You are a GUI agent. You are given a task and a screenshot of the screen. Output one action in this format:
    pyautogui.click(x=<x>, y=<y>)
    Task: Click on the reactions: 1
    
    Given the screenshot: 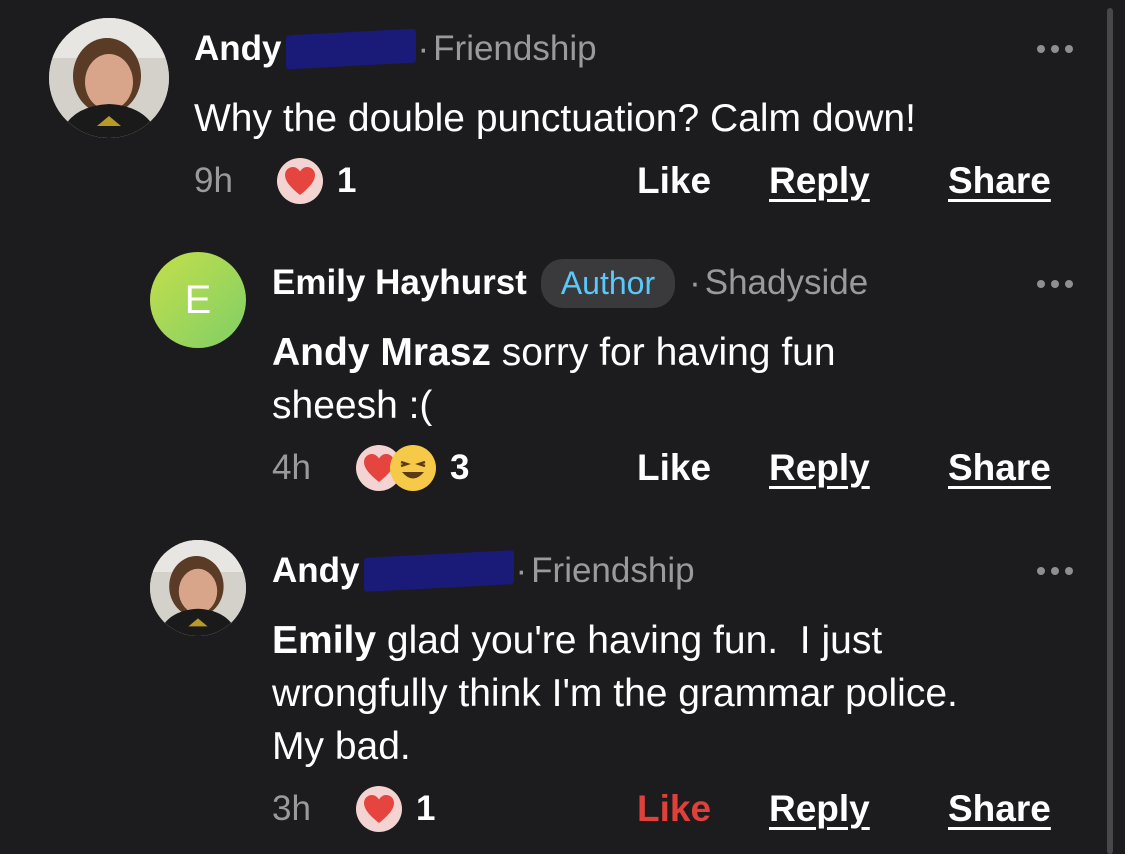 What is the action you would take?
    pyautogui.click(x=395, y=809)
    